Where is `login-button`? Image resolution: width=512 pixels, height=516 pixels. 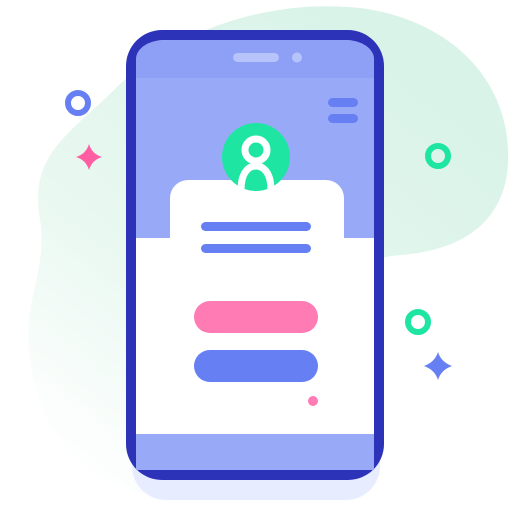 login-button is located at coordinates (256, 317).